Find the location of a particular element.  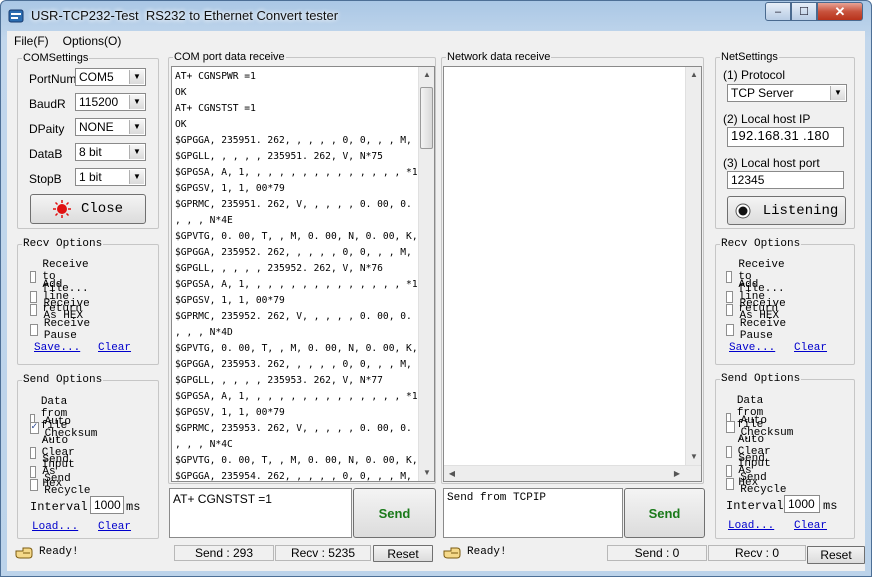

stopbits-select: 1 bit ▼ is located at coordinates (110, 177).